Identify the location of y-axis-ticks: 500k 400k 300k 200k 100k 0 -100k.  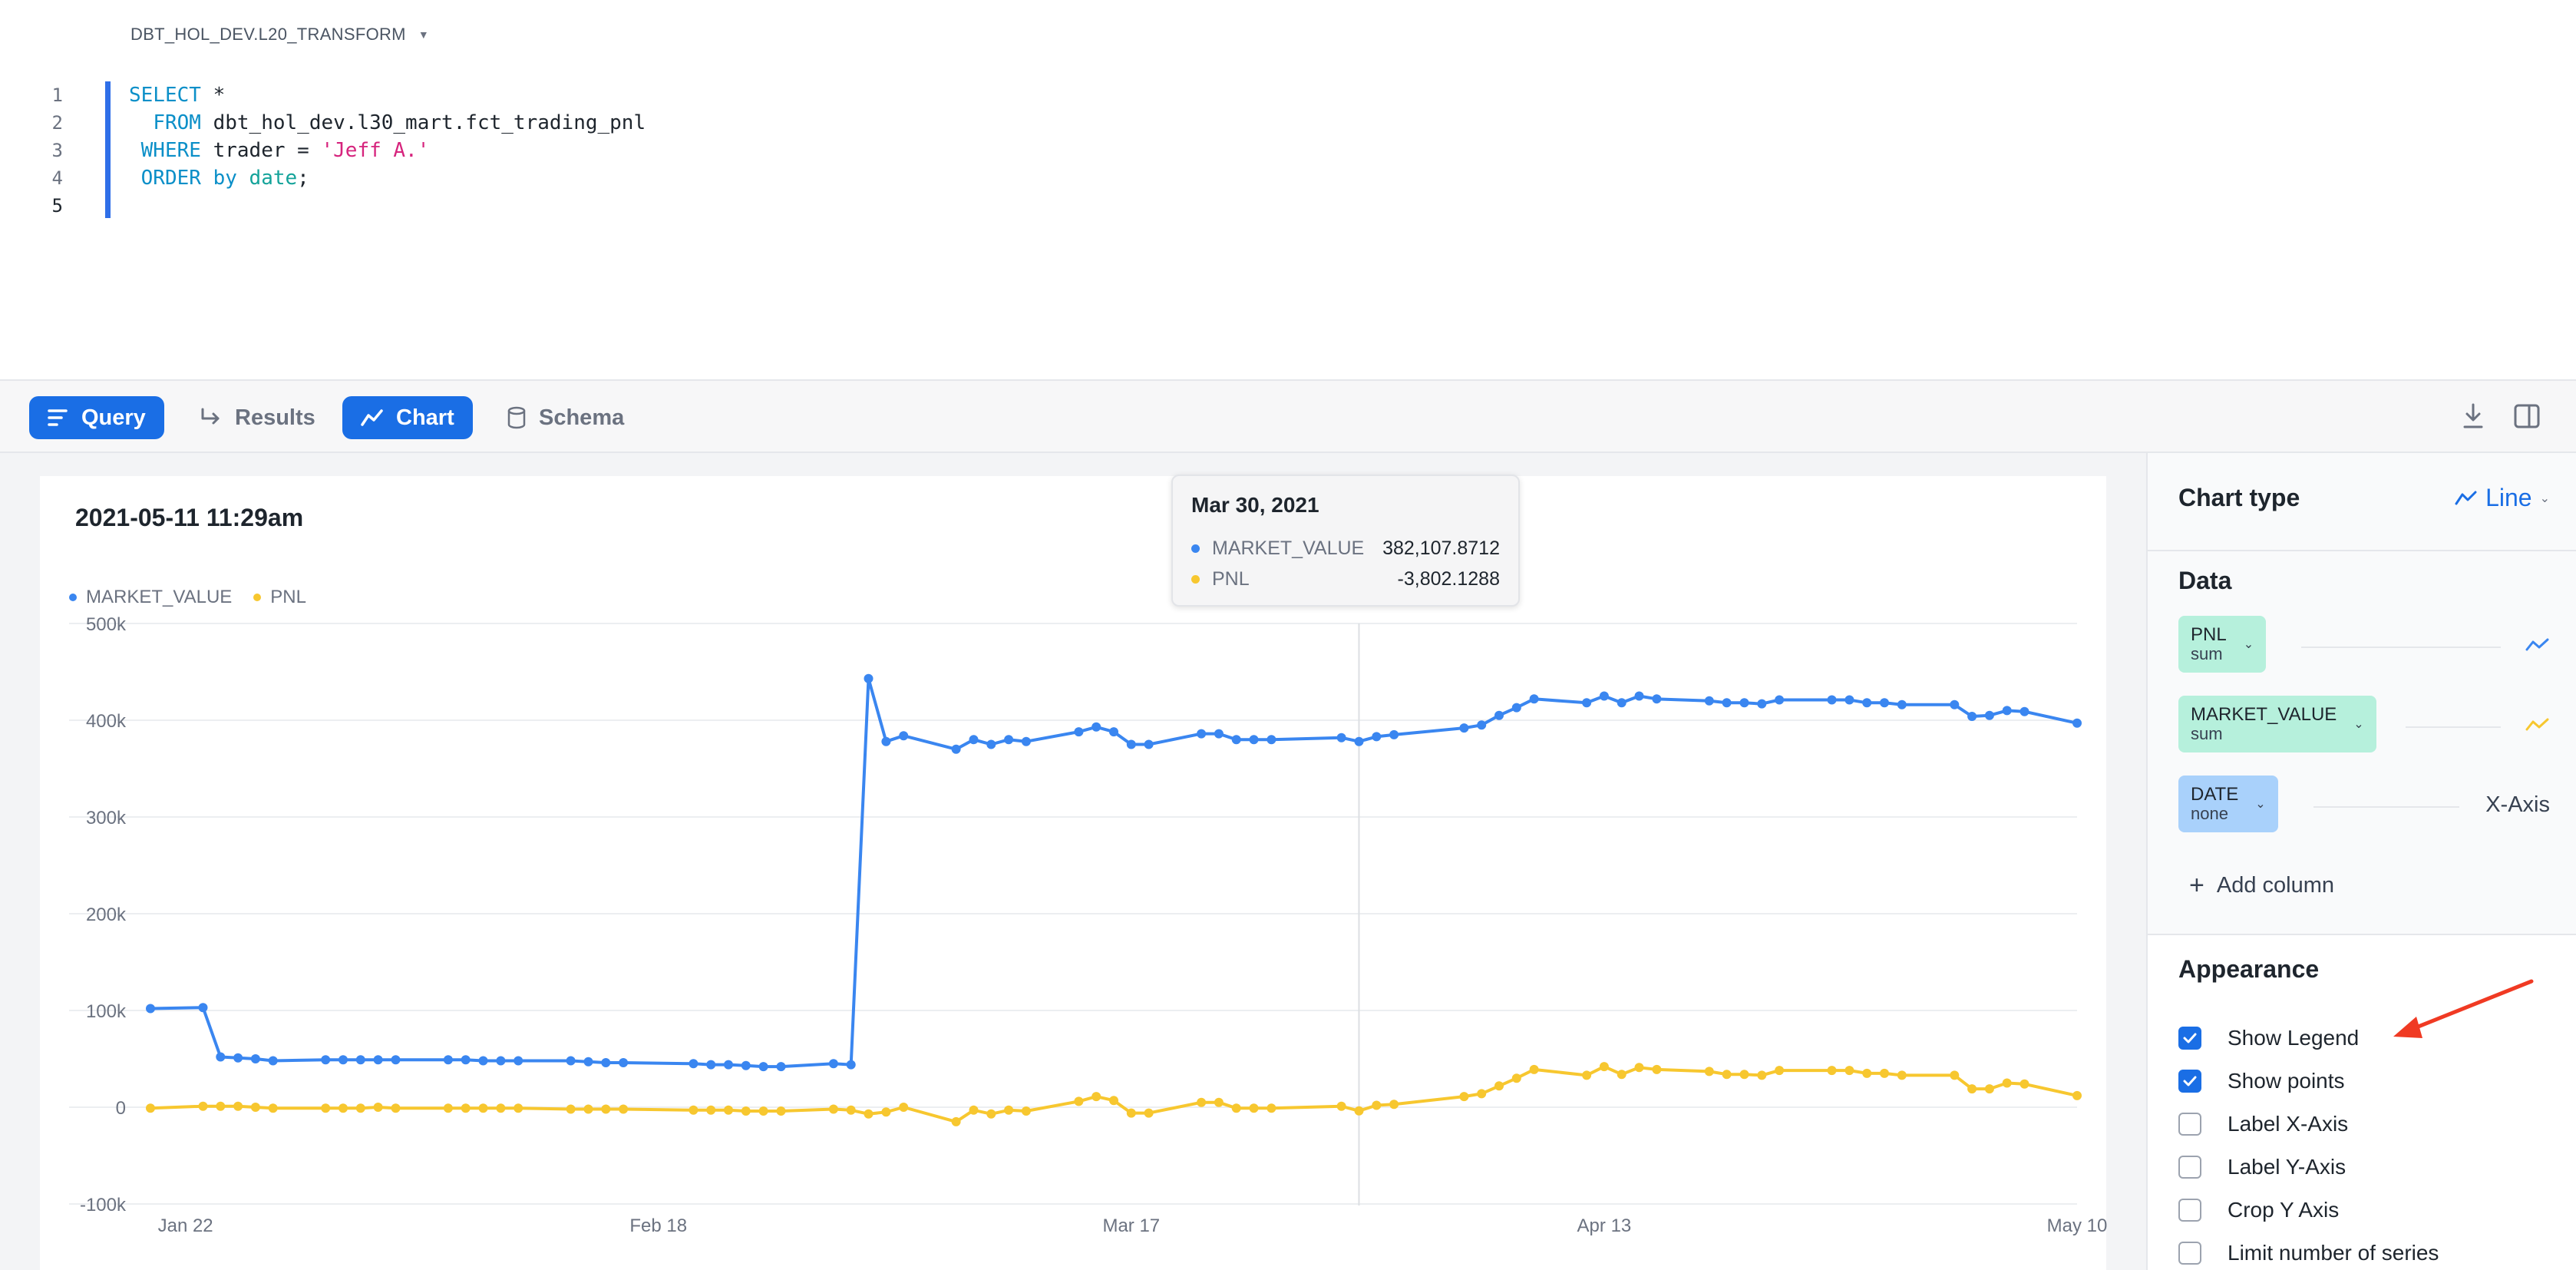
(103, 915).